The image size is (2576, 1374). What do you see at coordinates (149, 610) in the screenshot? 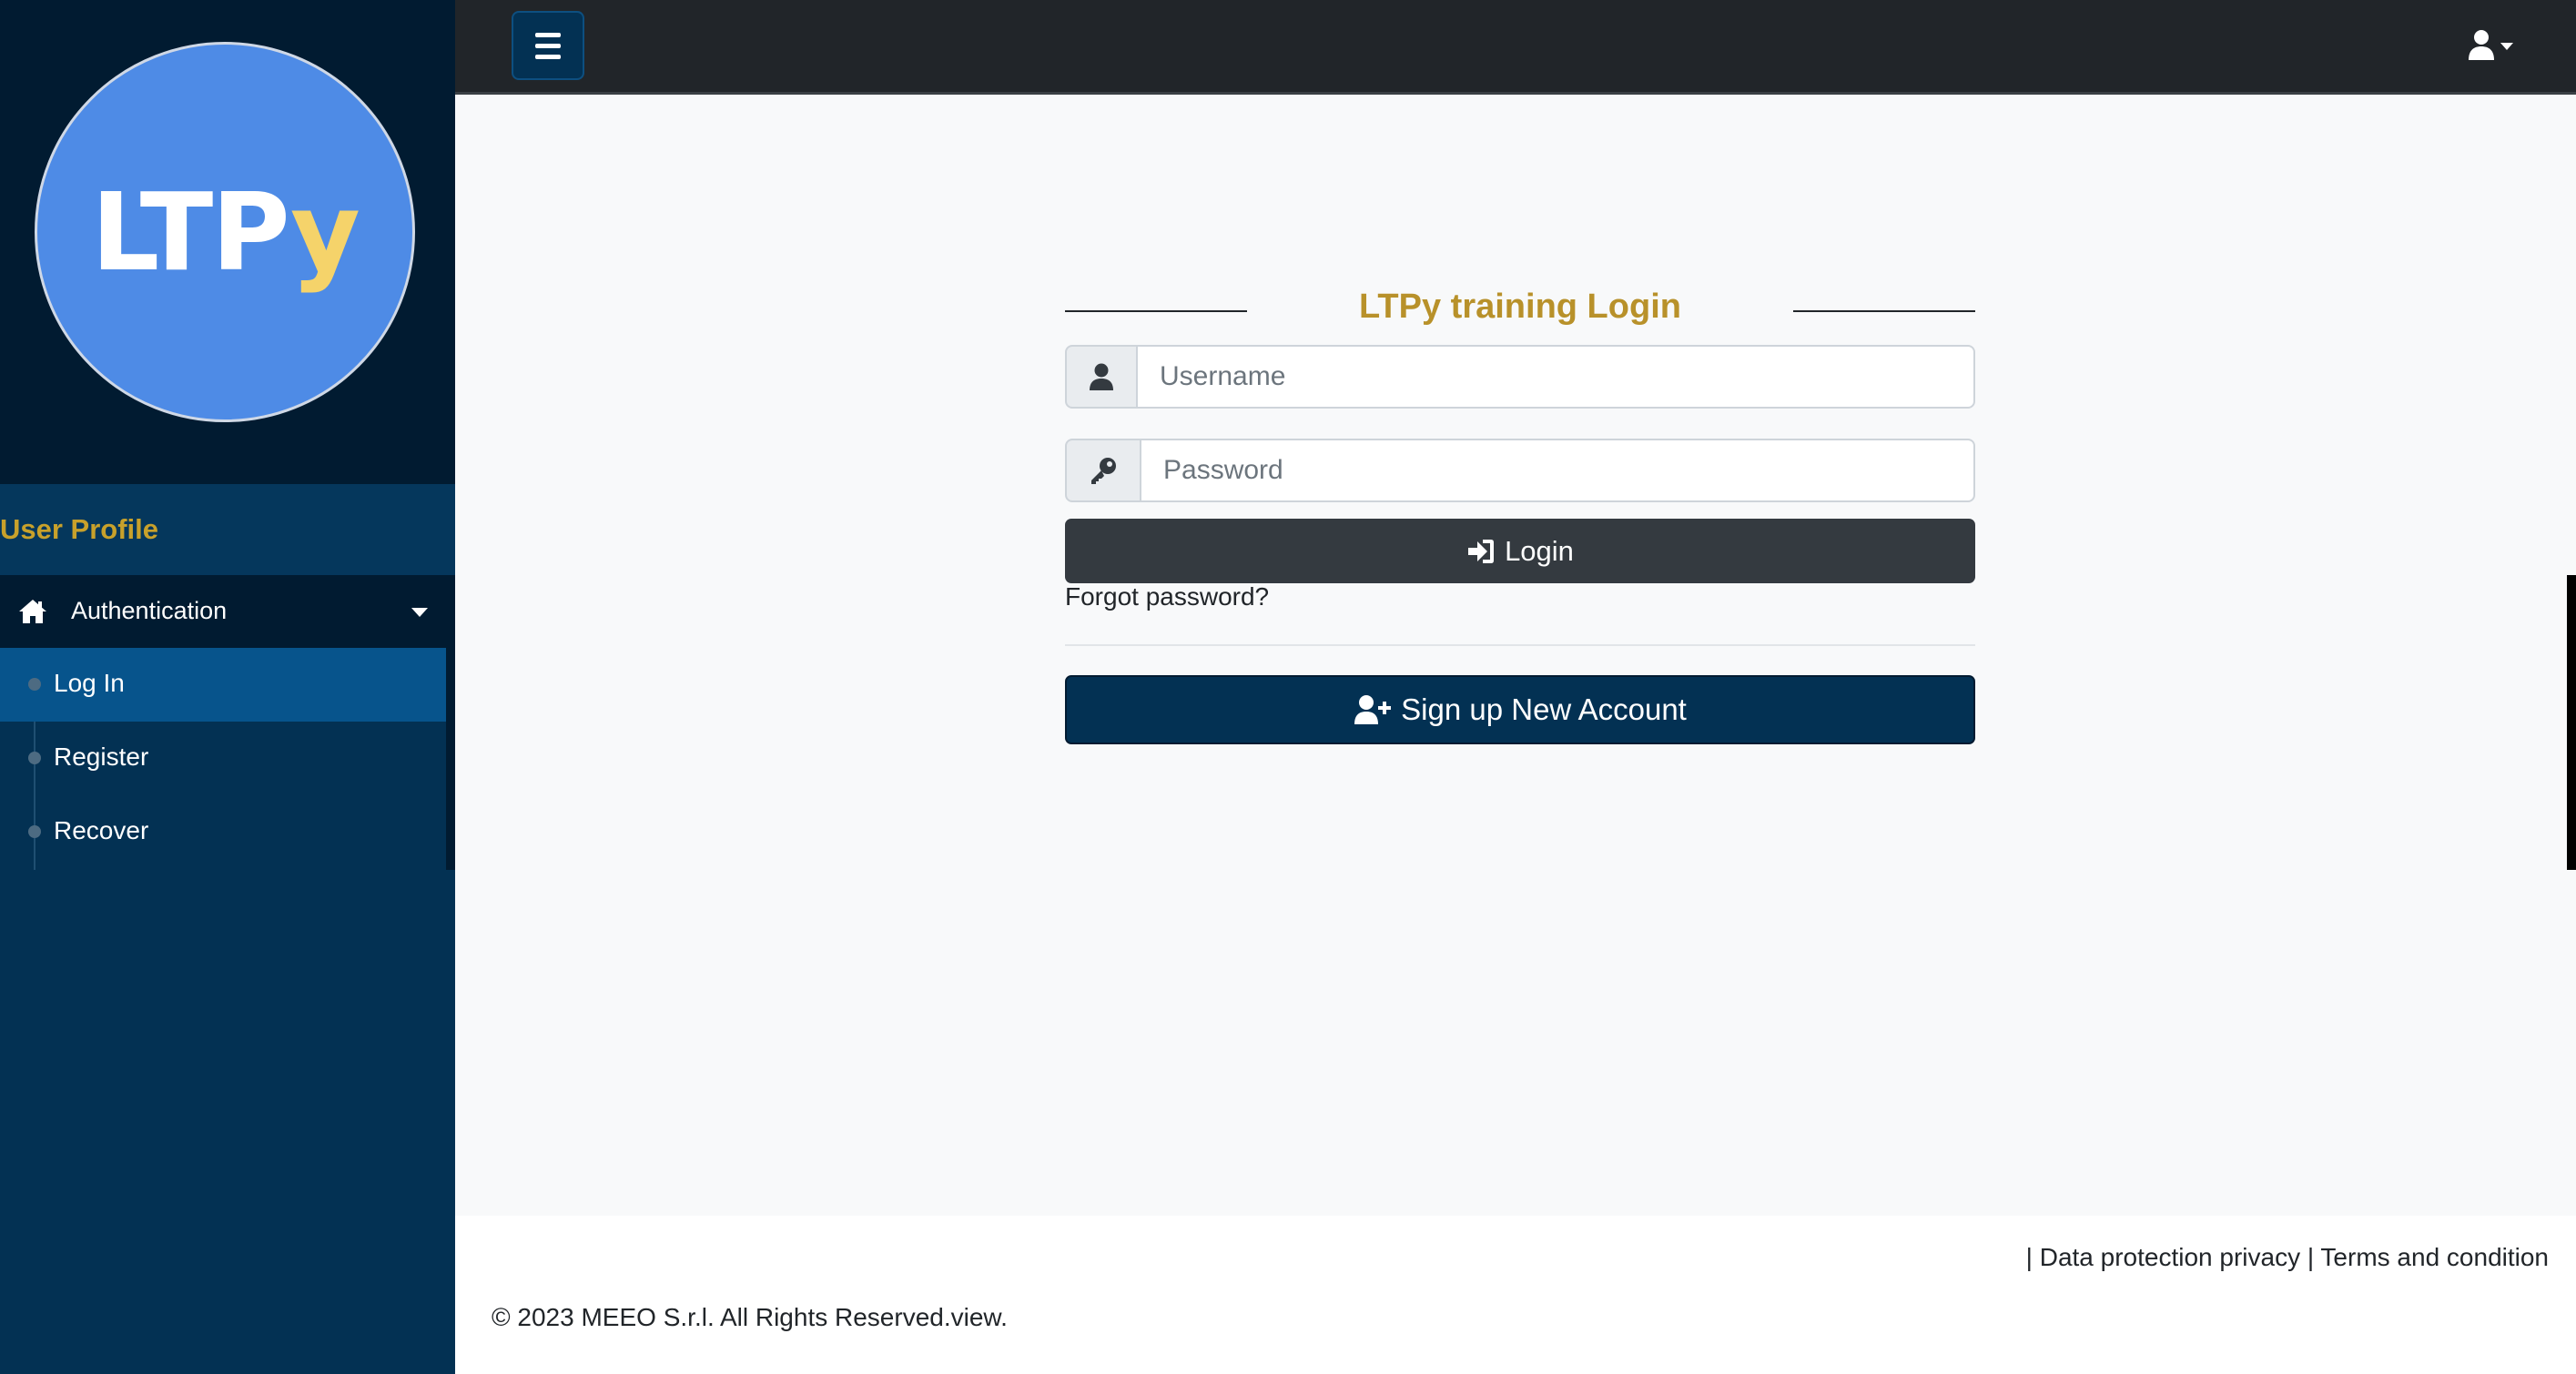
I see `sidebar-item-label: Authentication` at bounding box center [149, 610].